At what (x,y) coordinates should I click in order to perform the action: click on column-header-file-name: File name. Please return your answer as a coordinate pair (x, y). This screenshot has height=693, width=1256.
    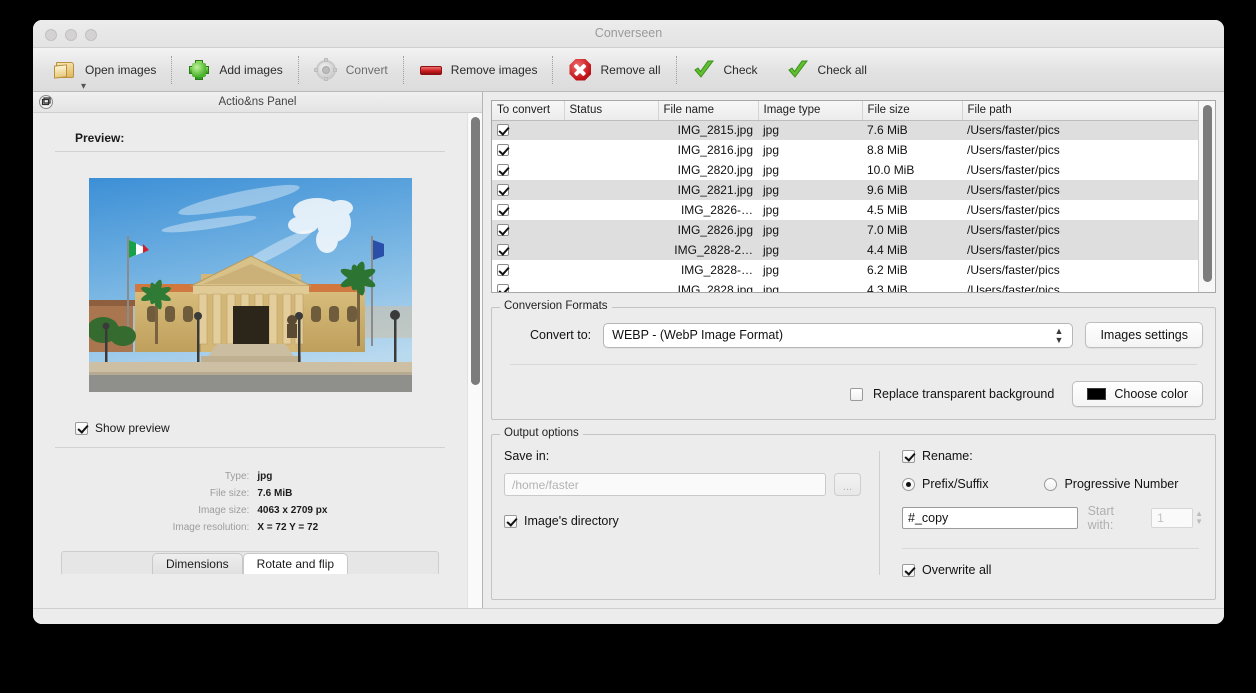
    Looking at the image, I should click on (708, 111).